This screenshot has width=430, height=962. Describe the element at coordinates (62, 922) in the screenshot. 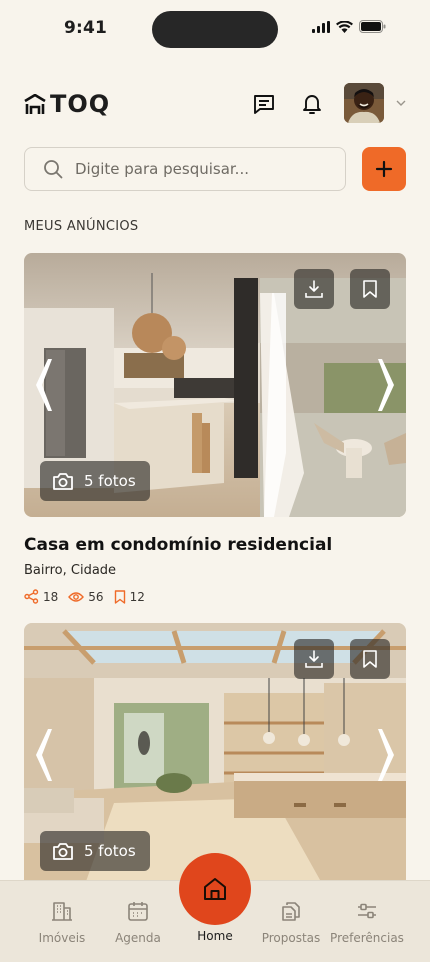

I see `nav-item-imoveis: Imóveis` at that location.